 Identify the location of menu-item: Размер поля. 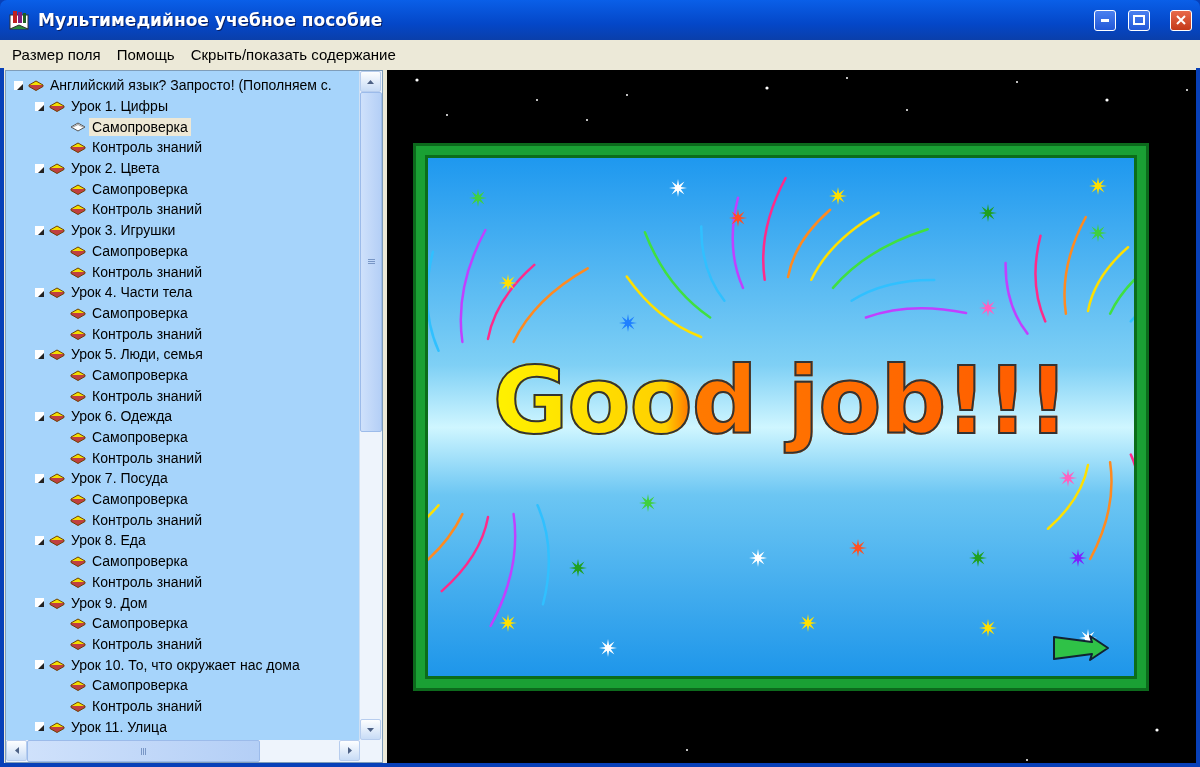
(56, 54).